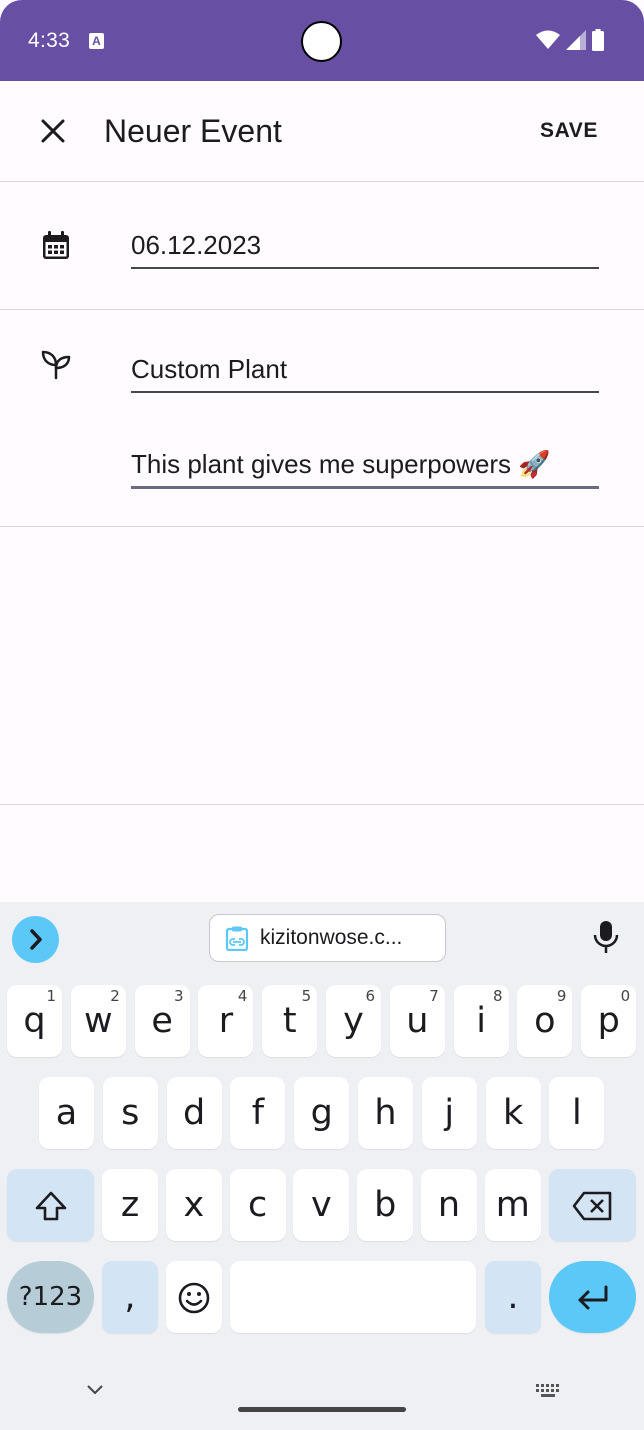  I want to click on key-w: w2, so click(98, 1021).